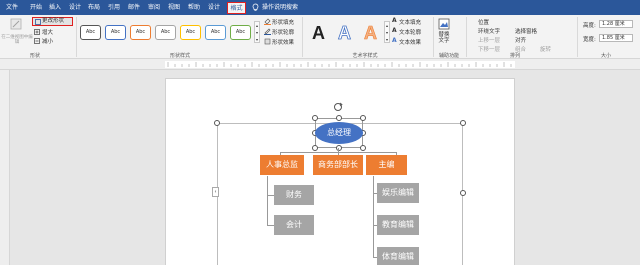 This screenshot has height=265, width=640. Describe the element at coordinates (140, 32) in the screenshot. I see `shape-style-3: Abc` at that location.